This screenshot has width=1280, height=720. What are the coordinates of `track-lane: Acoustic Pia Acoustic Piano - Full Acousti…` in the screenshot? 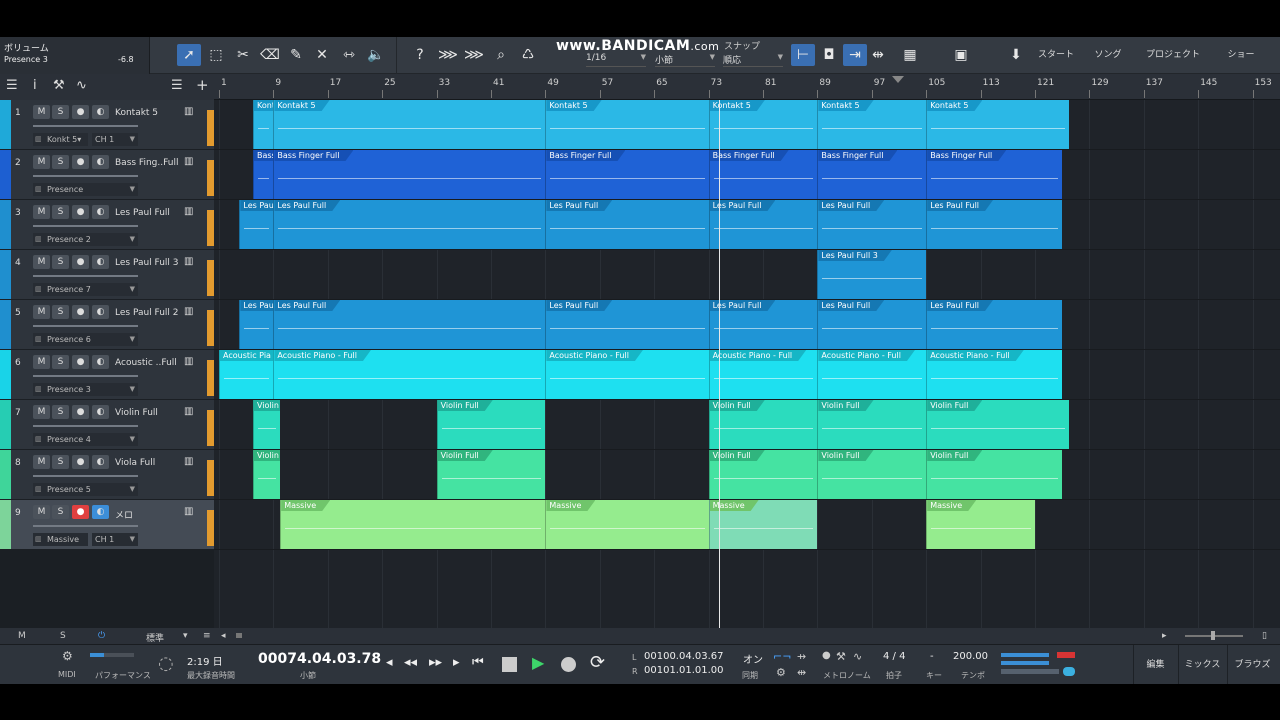 It's located at (747, 375).